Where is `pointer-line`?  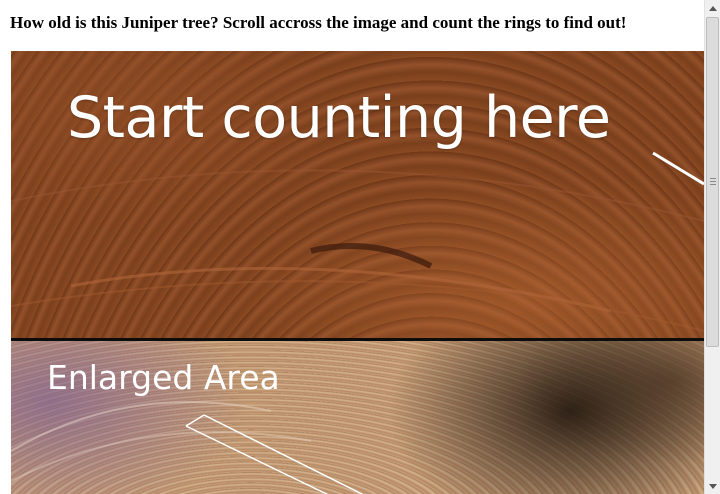 pointer-line is located at coordinates (678, 168).